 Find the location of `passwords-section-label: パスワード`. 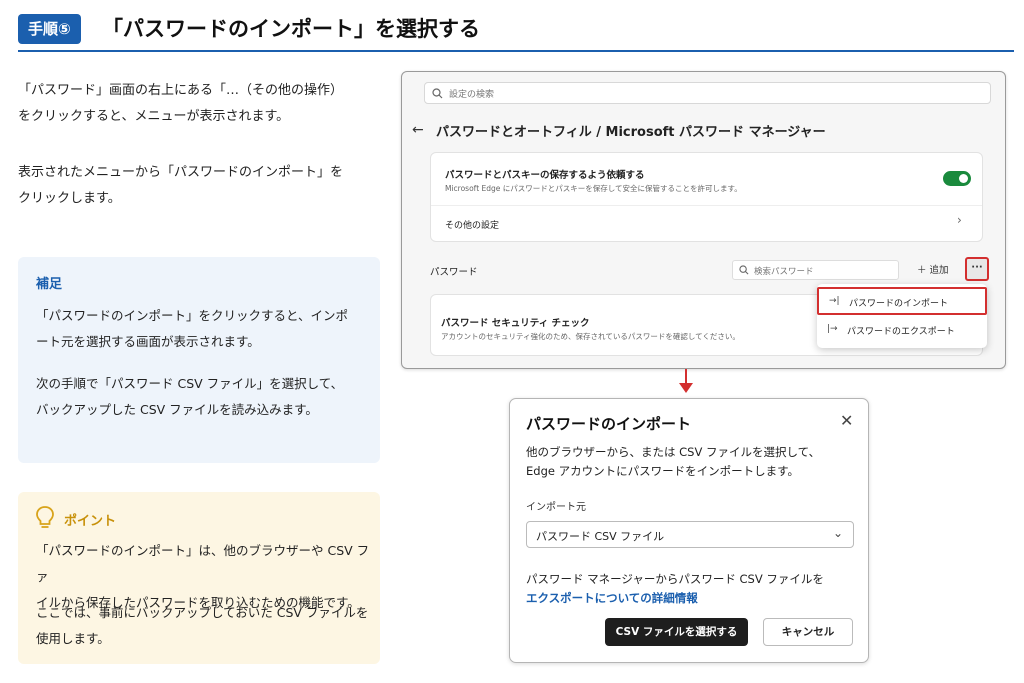

passwords-section-label: パスワード is located at coordinates (454, 272).